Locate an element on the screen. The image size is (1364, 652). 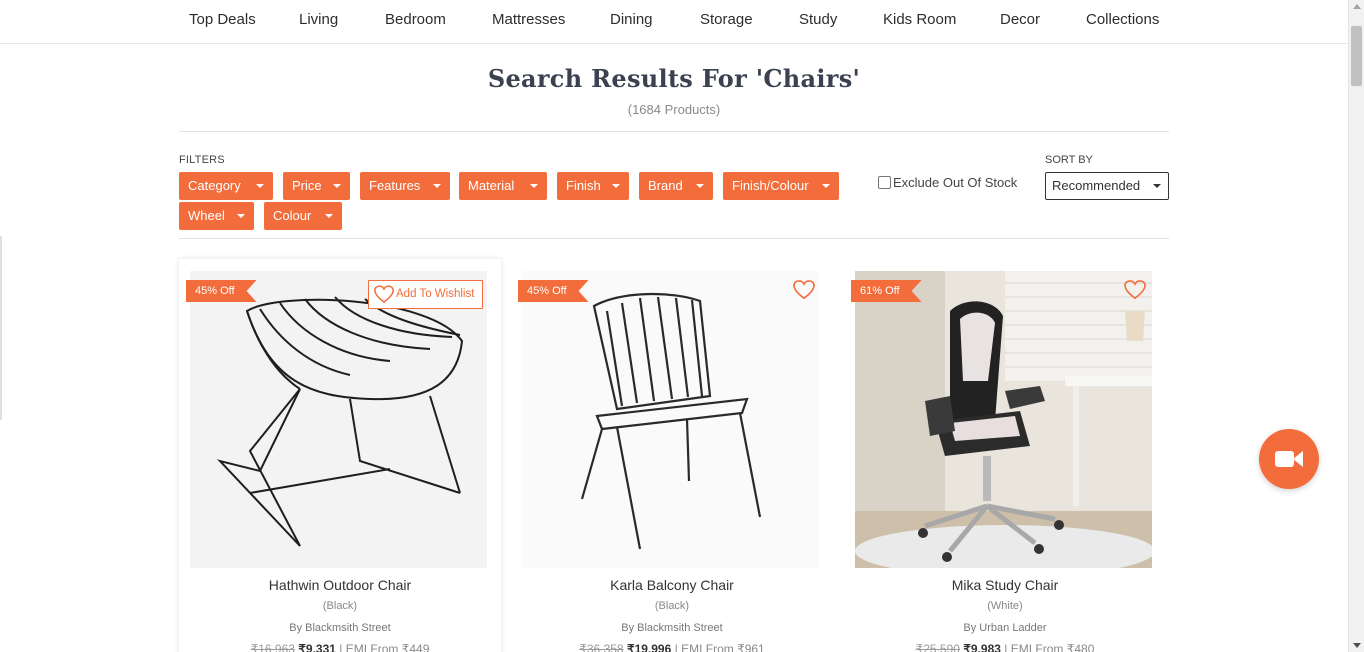
filter-wheel-label: Wheel is located at coordinates (206, 215).